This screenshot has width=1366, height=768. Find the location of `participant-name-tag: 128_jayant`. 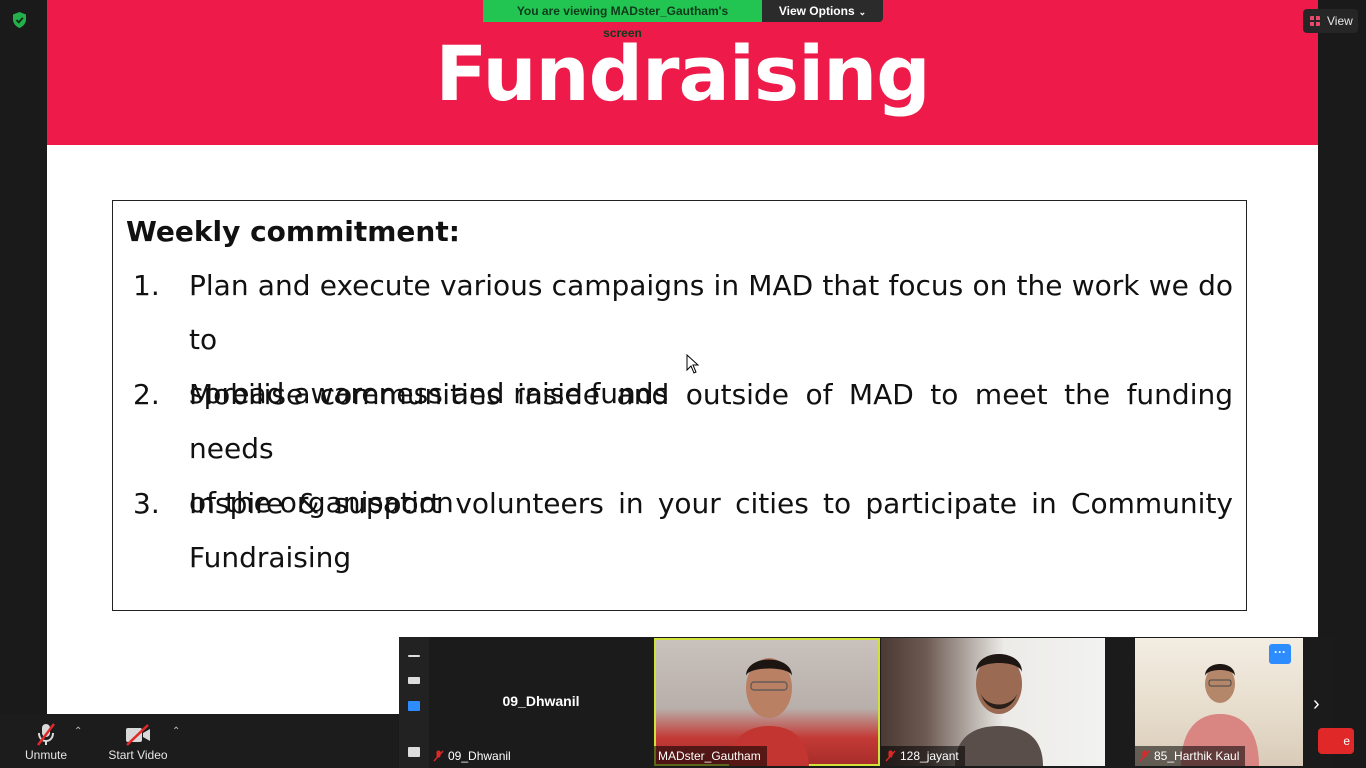

participant-name-tag: 128_jayant is located at coordinates (923, 756).